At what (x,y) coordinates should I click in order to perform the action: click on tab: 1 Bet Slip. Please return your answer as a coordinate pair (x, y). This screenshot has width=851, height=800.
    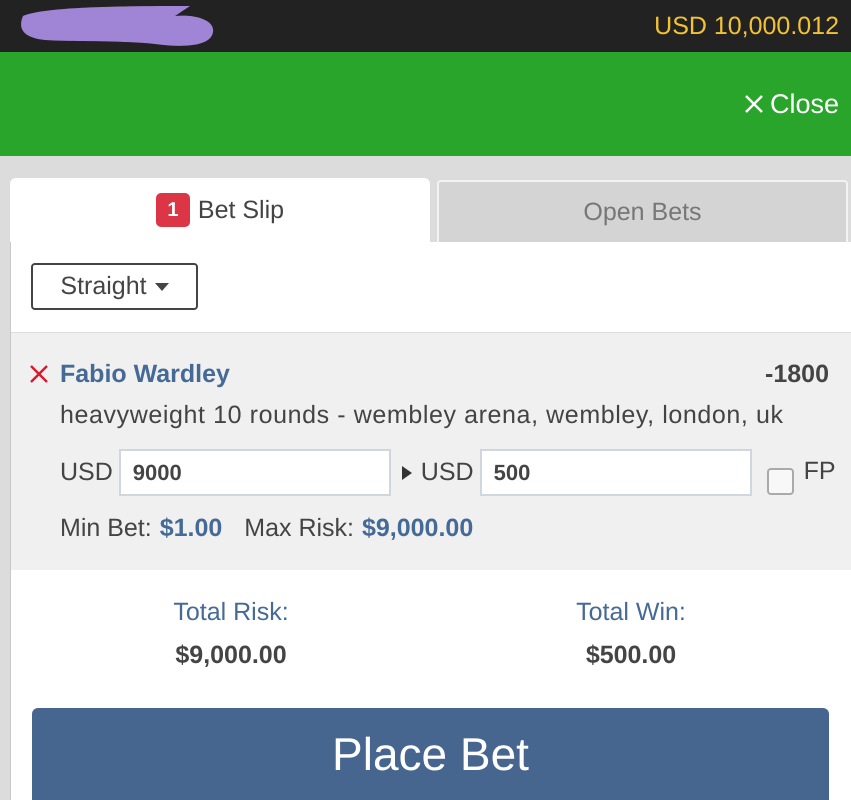
    Looking at the image, I should click on (220, 210).